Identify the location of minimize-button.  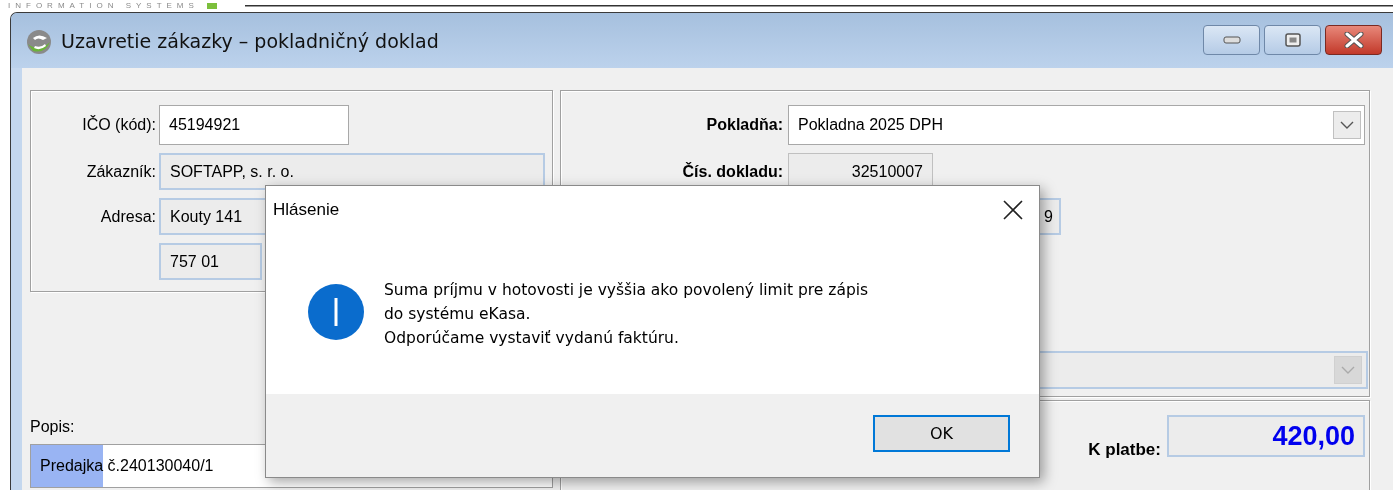
(1231, 39).